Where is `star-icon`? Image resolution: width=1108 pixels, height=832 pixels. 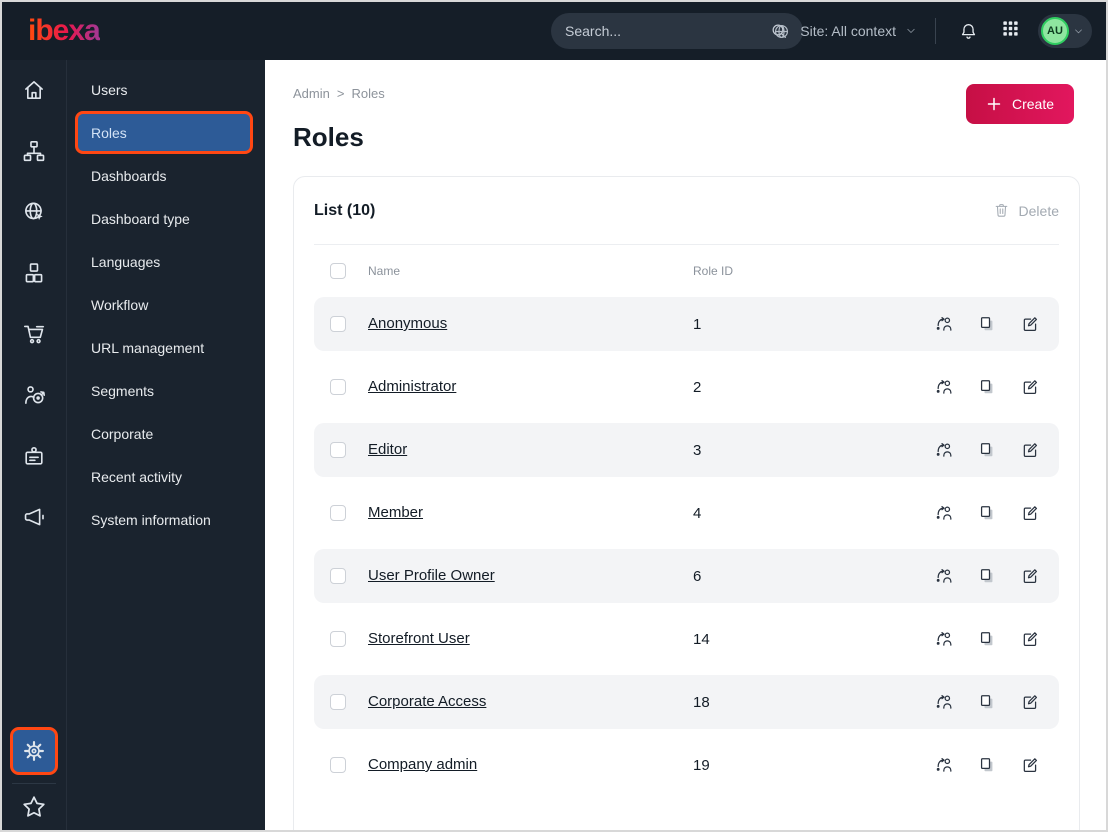
star-icon is located at coordinates (34, 807).